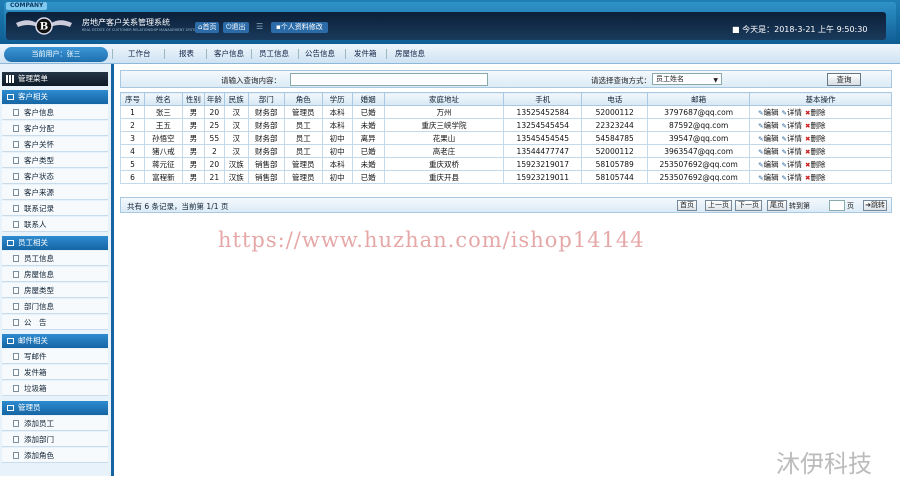 Image resolution: width=900 pixels, height=479 pixels. What do you see at coordinates (266, 138) in the screenshot?
I see `table-cell: 财务部` at bounding box center [266, 138].